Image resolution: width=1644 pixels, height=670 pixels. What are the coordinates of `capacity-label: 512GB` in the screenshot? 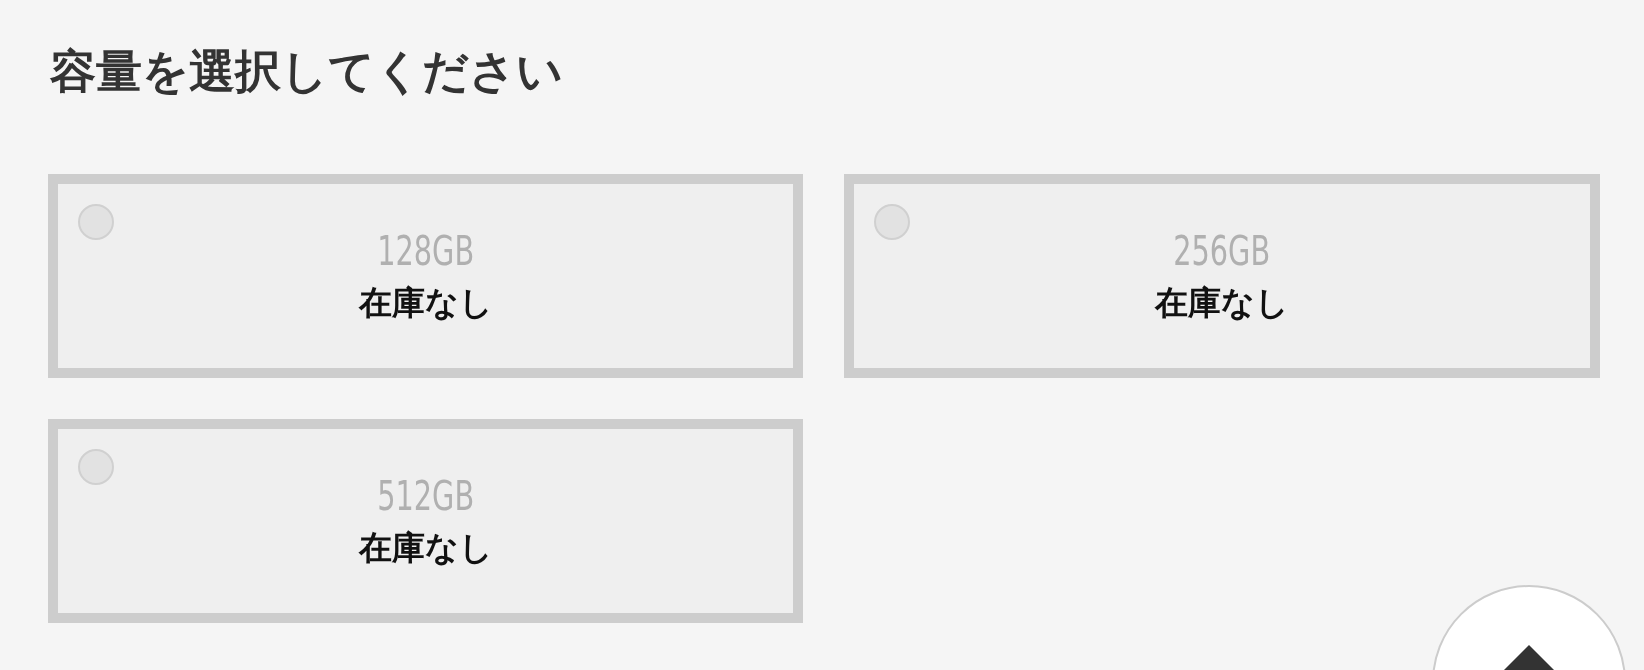 It's located at (425, 496).